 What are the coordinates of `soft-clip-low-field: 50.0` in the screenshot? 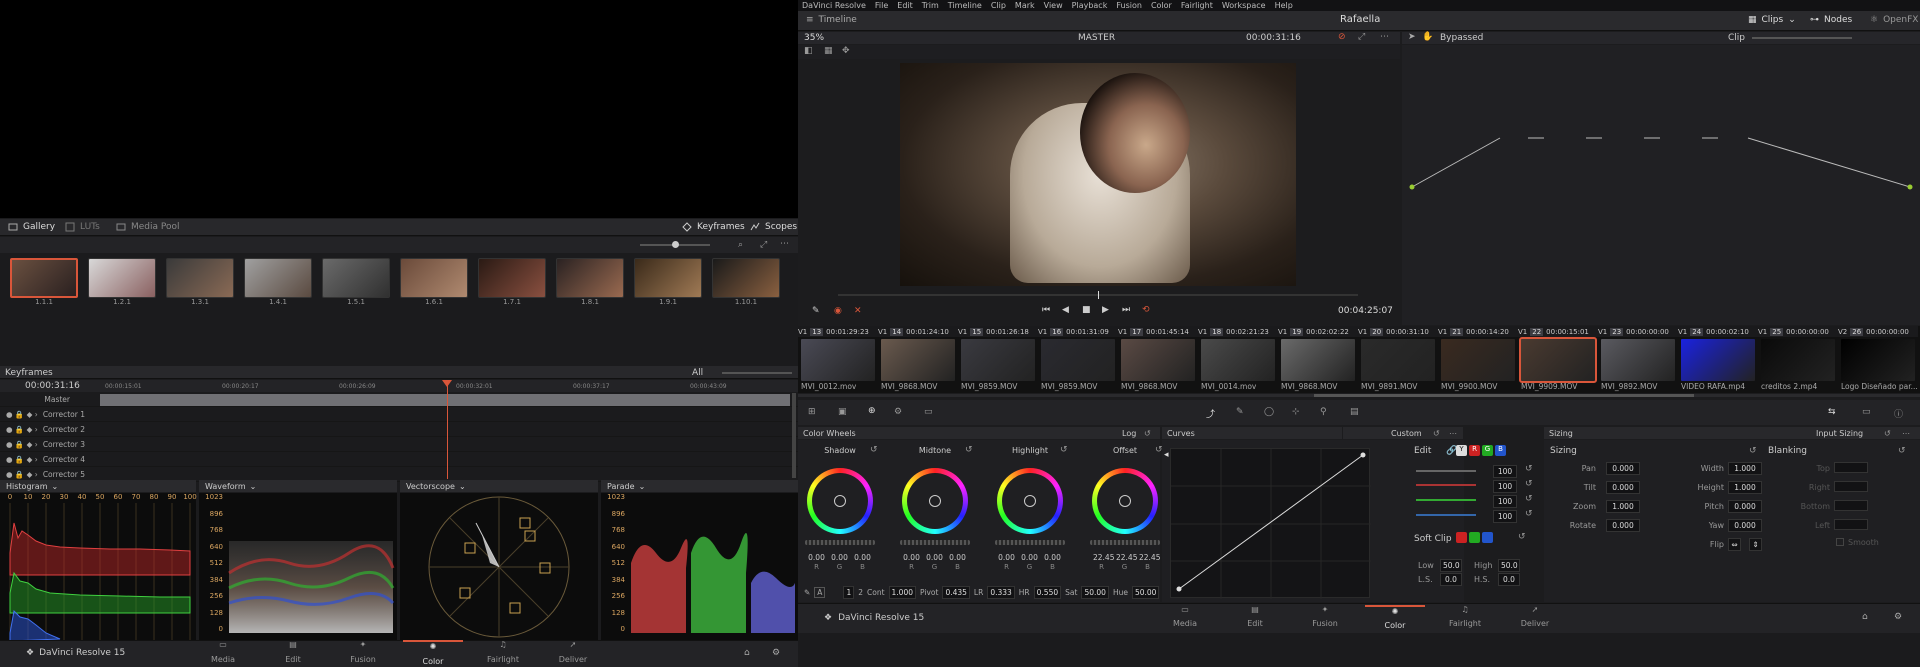 It's located at (1451, 565).